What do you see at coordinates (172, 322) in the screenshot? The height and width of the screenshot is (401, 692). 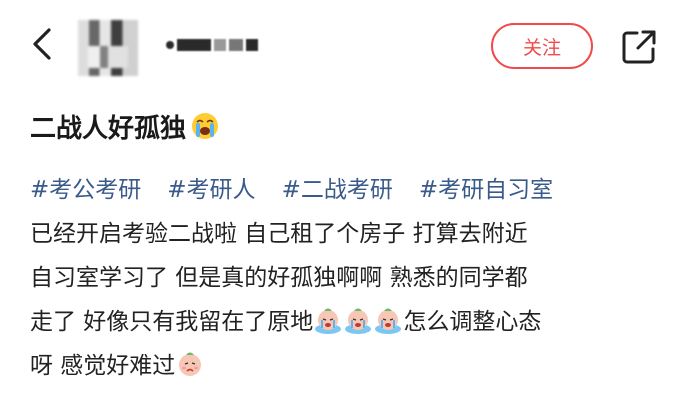 I see `body-line-text: 走了 好像只有我留在了原地` at bounding box center [172, 322].